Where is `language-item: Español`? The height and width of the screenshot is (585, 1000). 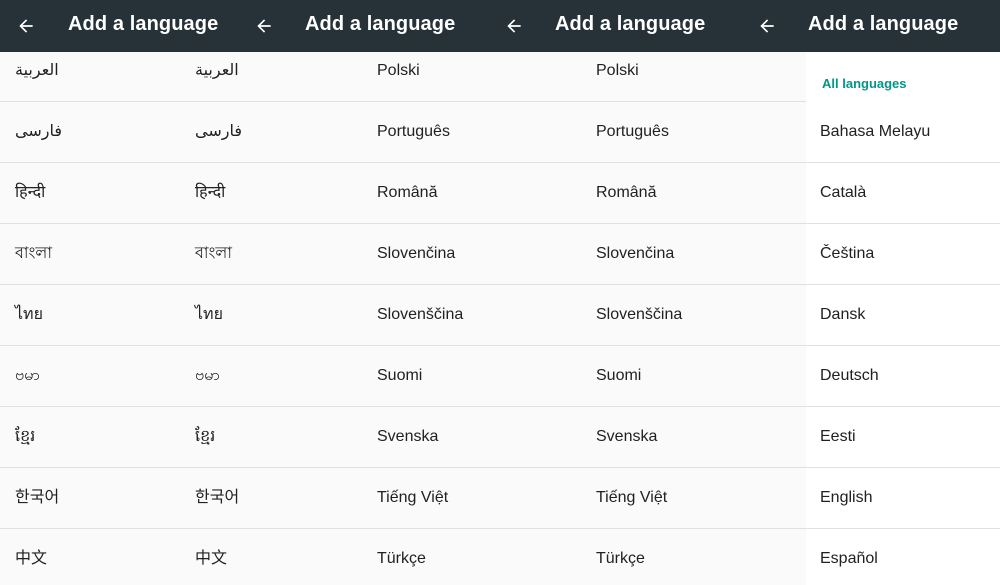 language-item: Español is located at coordinates (849, 559).